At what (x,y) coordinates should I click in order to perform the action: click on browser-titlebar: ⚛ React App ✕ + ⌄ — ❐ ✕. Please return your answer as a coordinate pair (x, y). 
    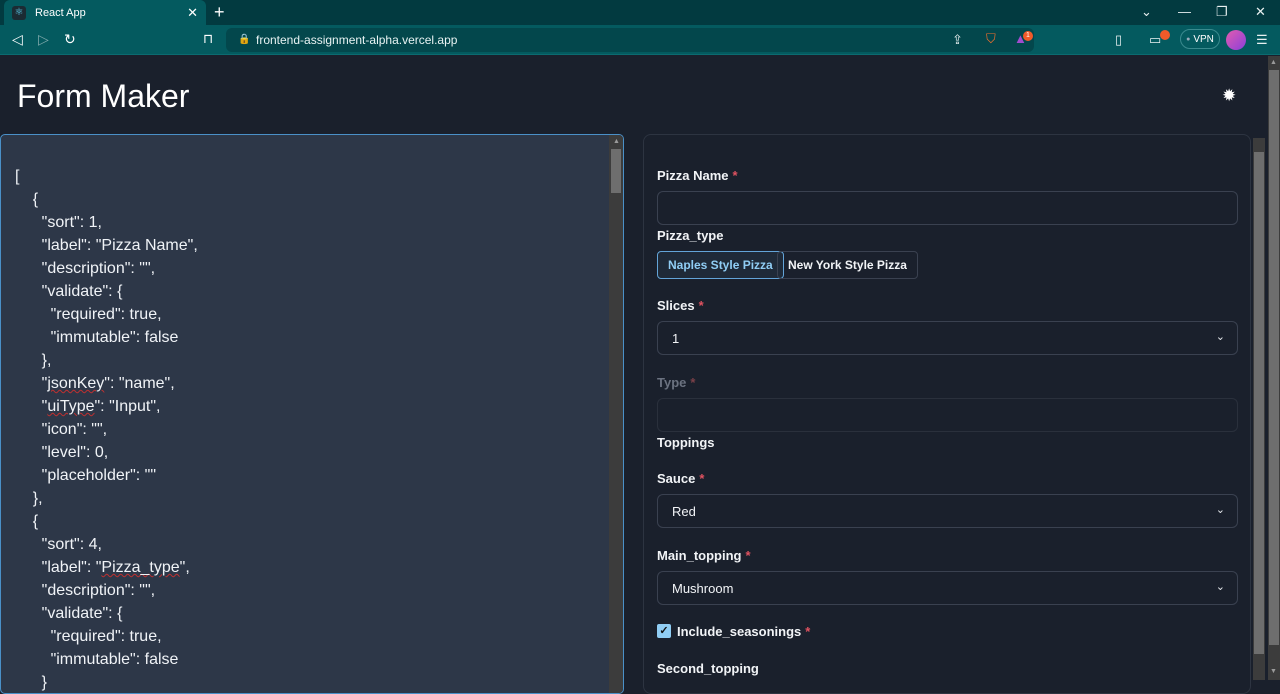
    Looking at the image, I should click on (640, 12).